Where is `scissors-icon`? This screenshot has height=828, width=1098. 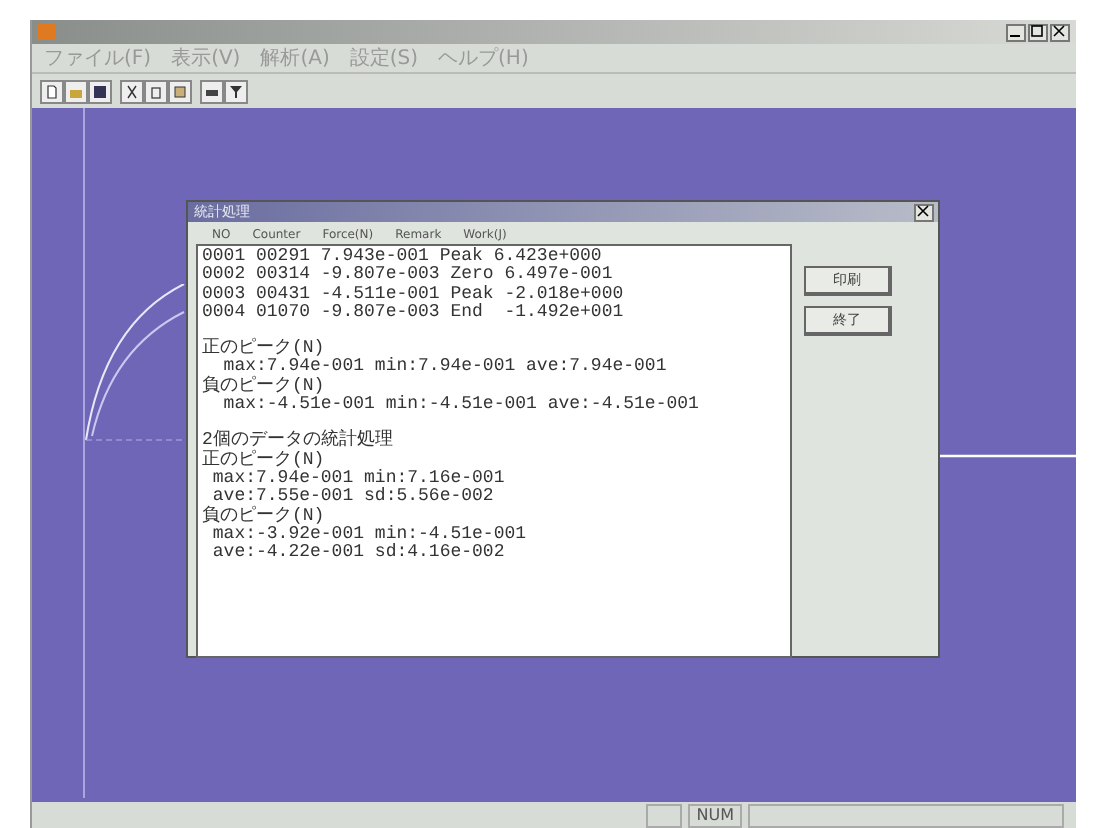
scissors-icon is located at coordinates (132, 91).